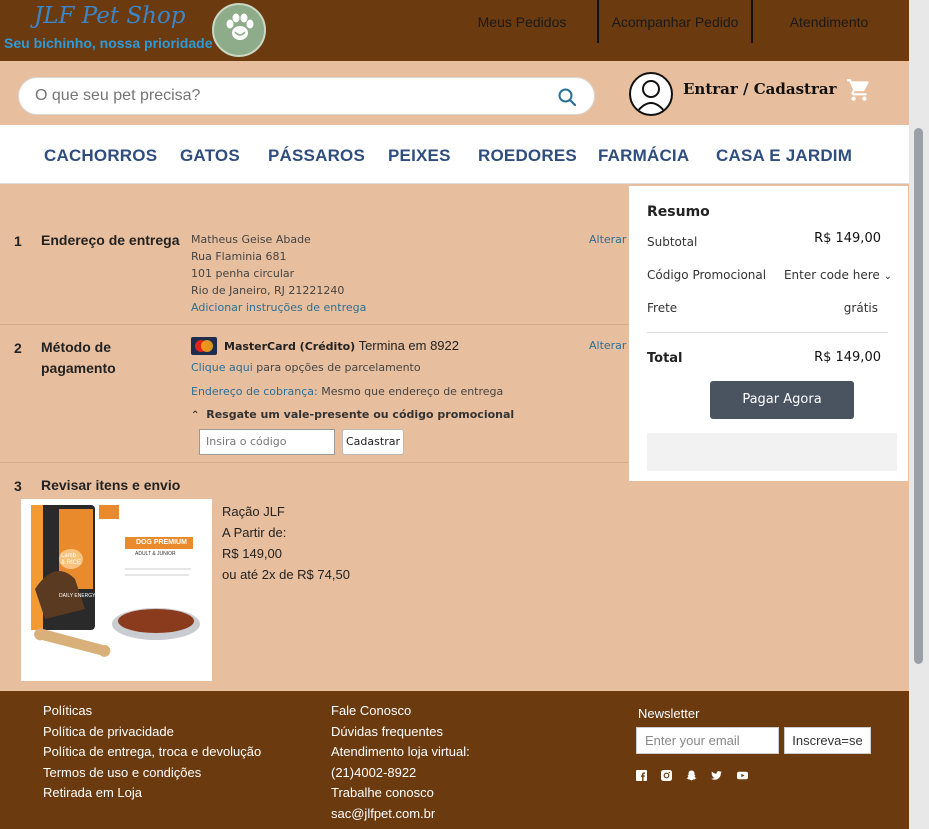  Describe the element at coordinates (918, 396) in the screenshot. I see `scrollbar-thumb` at that location.